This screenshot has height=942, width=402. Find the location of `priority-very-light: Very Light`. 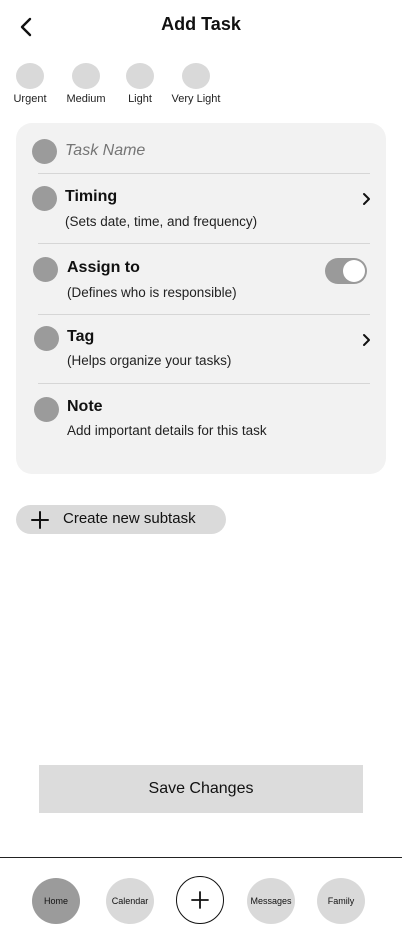

priority-very-light: Very Light is located at coordinates (196, 84).